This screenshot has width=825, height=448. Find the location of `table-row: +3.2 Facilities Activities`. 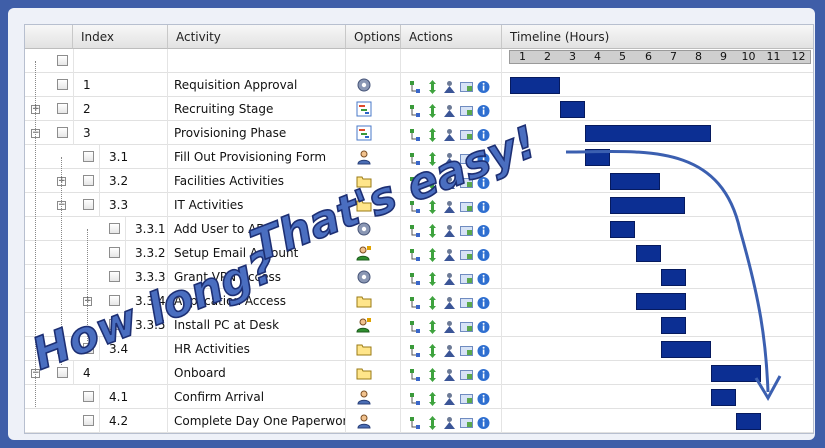

table-row: +3.2 Facilities Activities is located at coordinates (419, 181).